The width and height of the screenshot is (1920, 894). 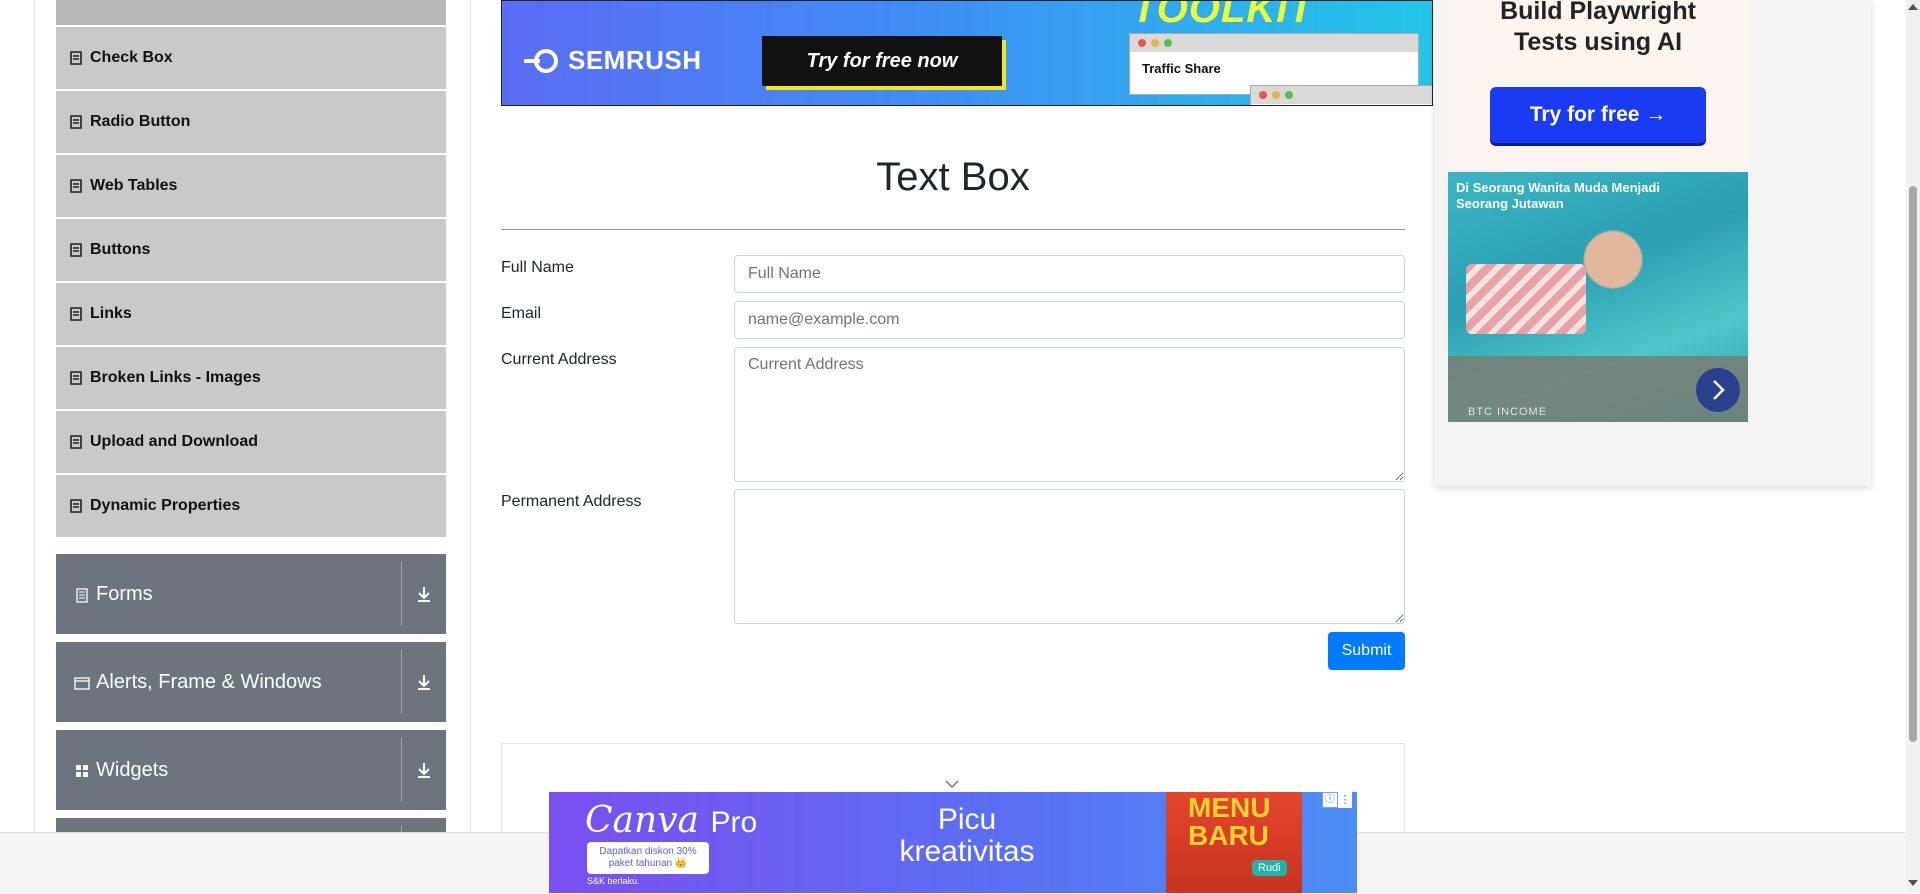 What do you see at coordinates (251, 594) in the screenshot?
I see `group-forms: Forms` at bounding box center [251, 594].